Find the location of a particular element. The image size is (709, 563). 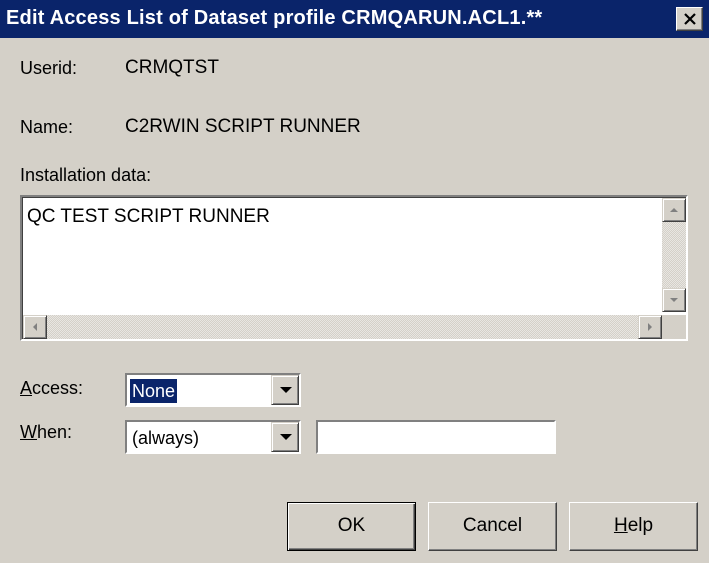

when-label: When: is located at coordinates (46, 432).